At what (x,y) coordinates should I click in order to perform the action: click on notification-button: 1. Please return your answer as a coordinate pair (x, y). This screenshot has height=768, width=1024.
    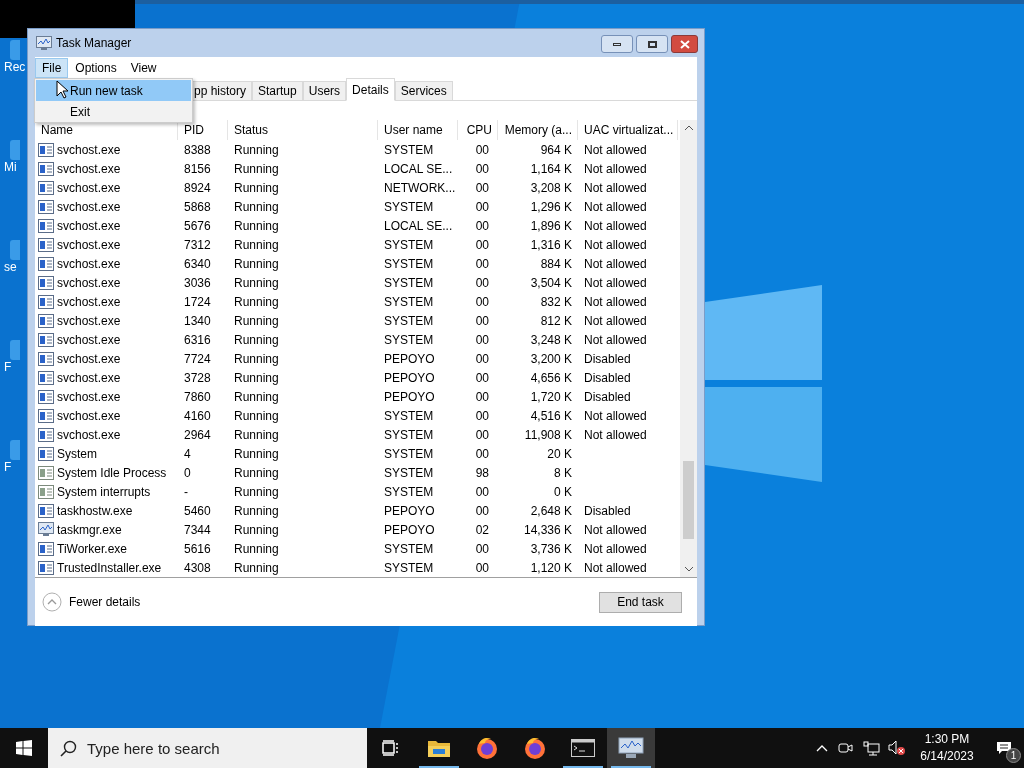
    Looking at the image, I should click on (1004, 748).